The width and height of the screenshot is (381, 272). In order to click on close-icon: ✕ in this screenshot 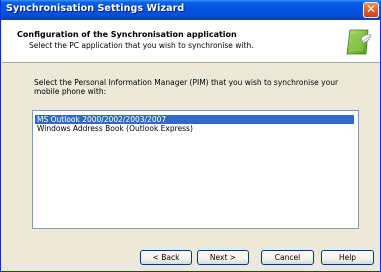, I will do `click(371, 9)`.